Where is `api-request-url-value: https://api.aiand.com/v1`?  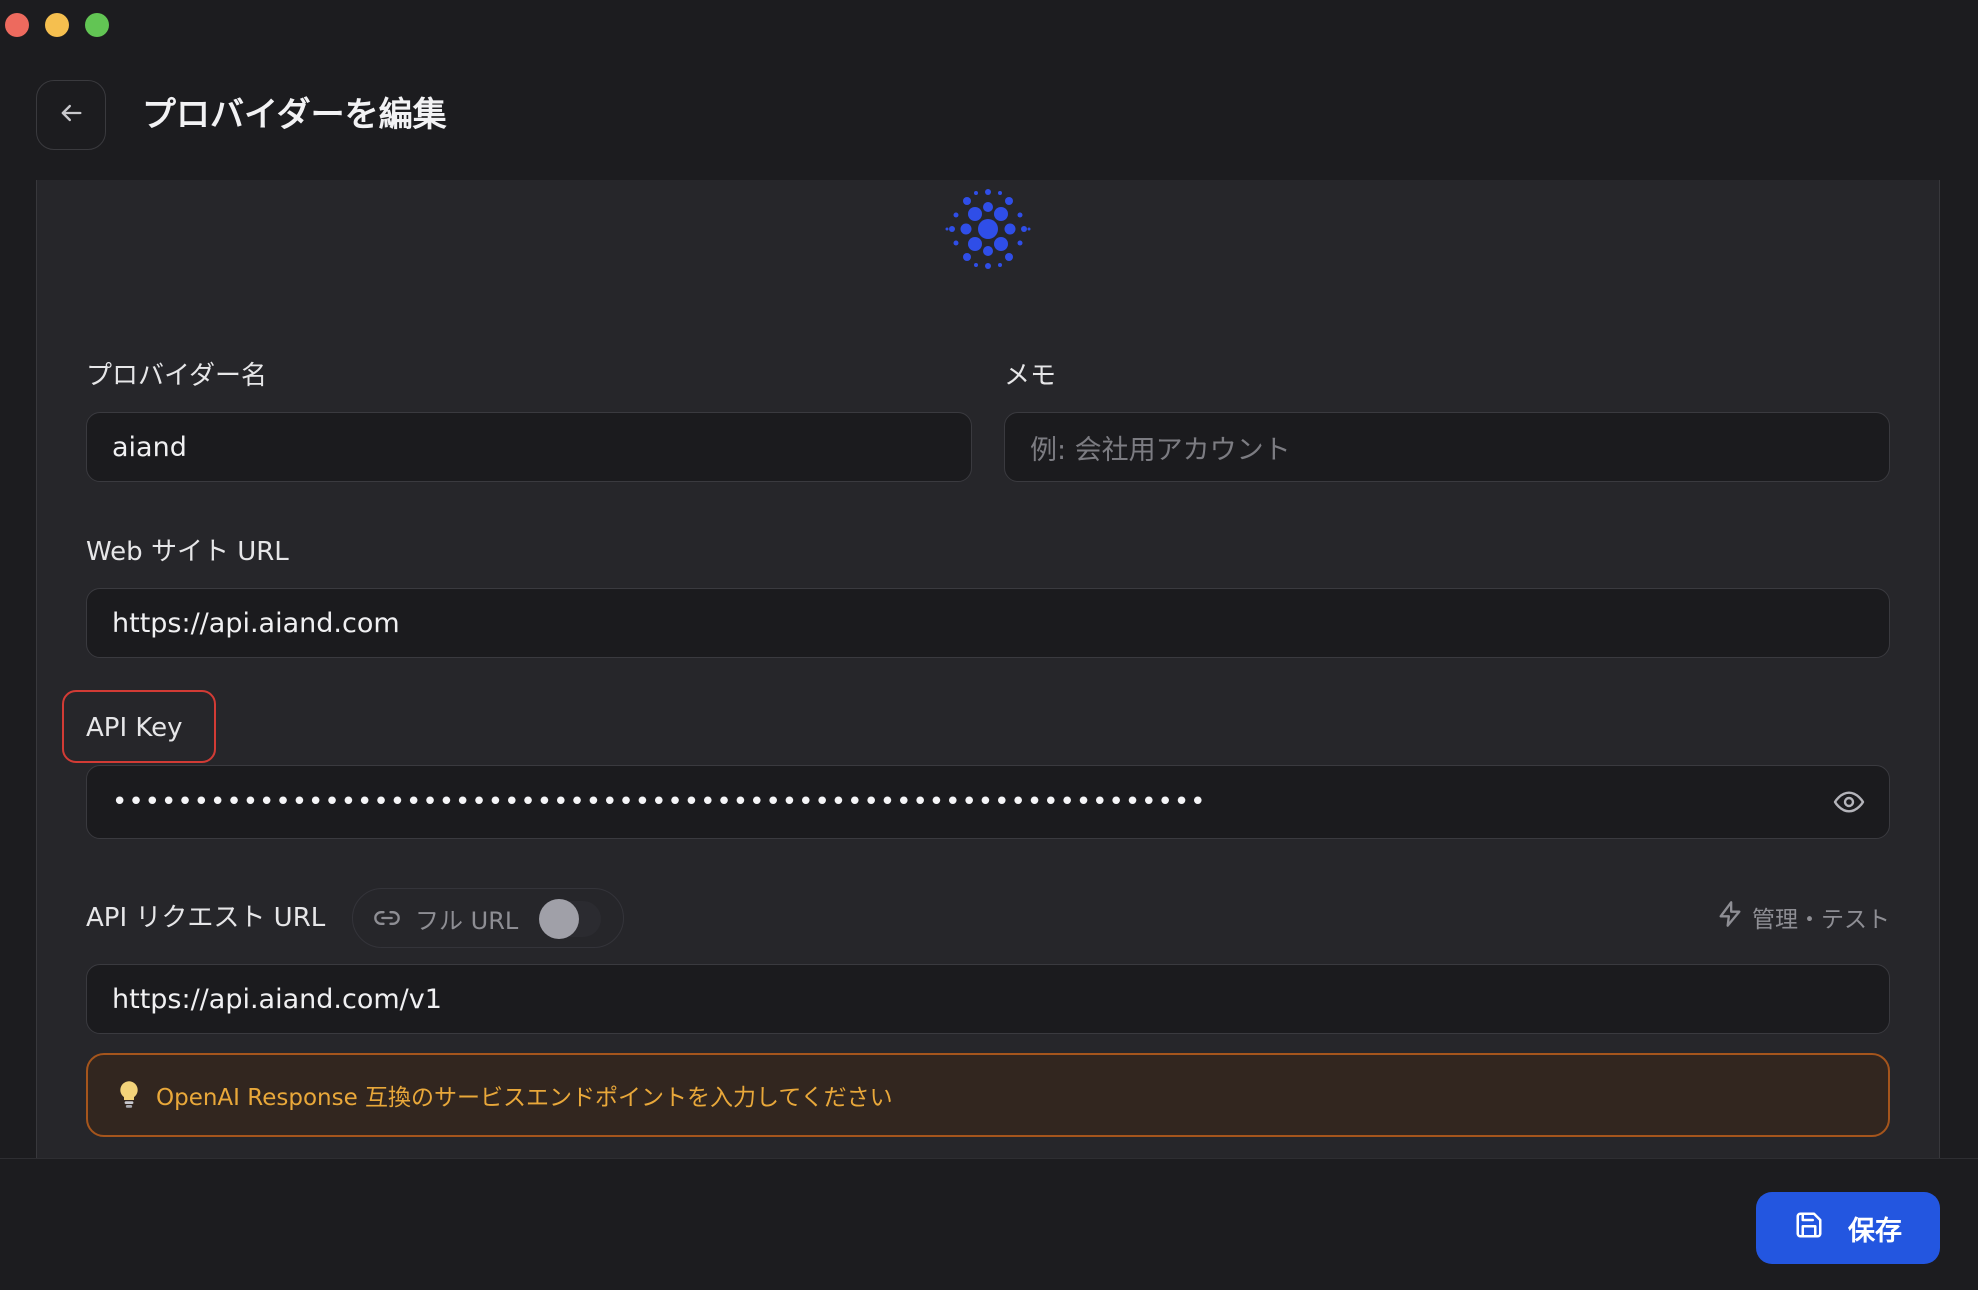 api-request-url-value: https://api.aiand.com/v1 is located at coordinates (277, 999).